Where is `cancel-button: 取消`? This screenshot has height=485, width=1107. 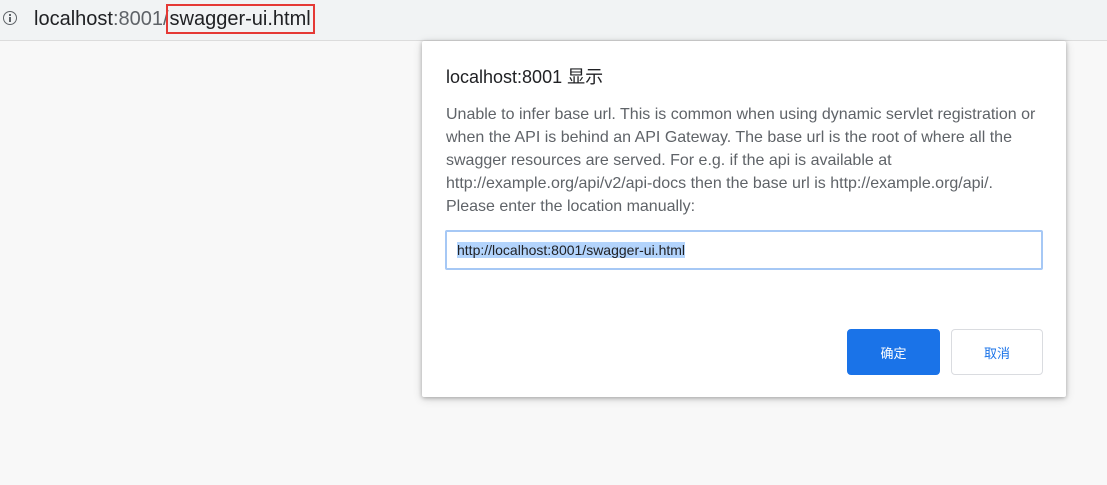
cancel-button: 取消 is located at coordinates (997, 352).